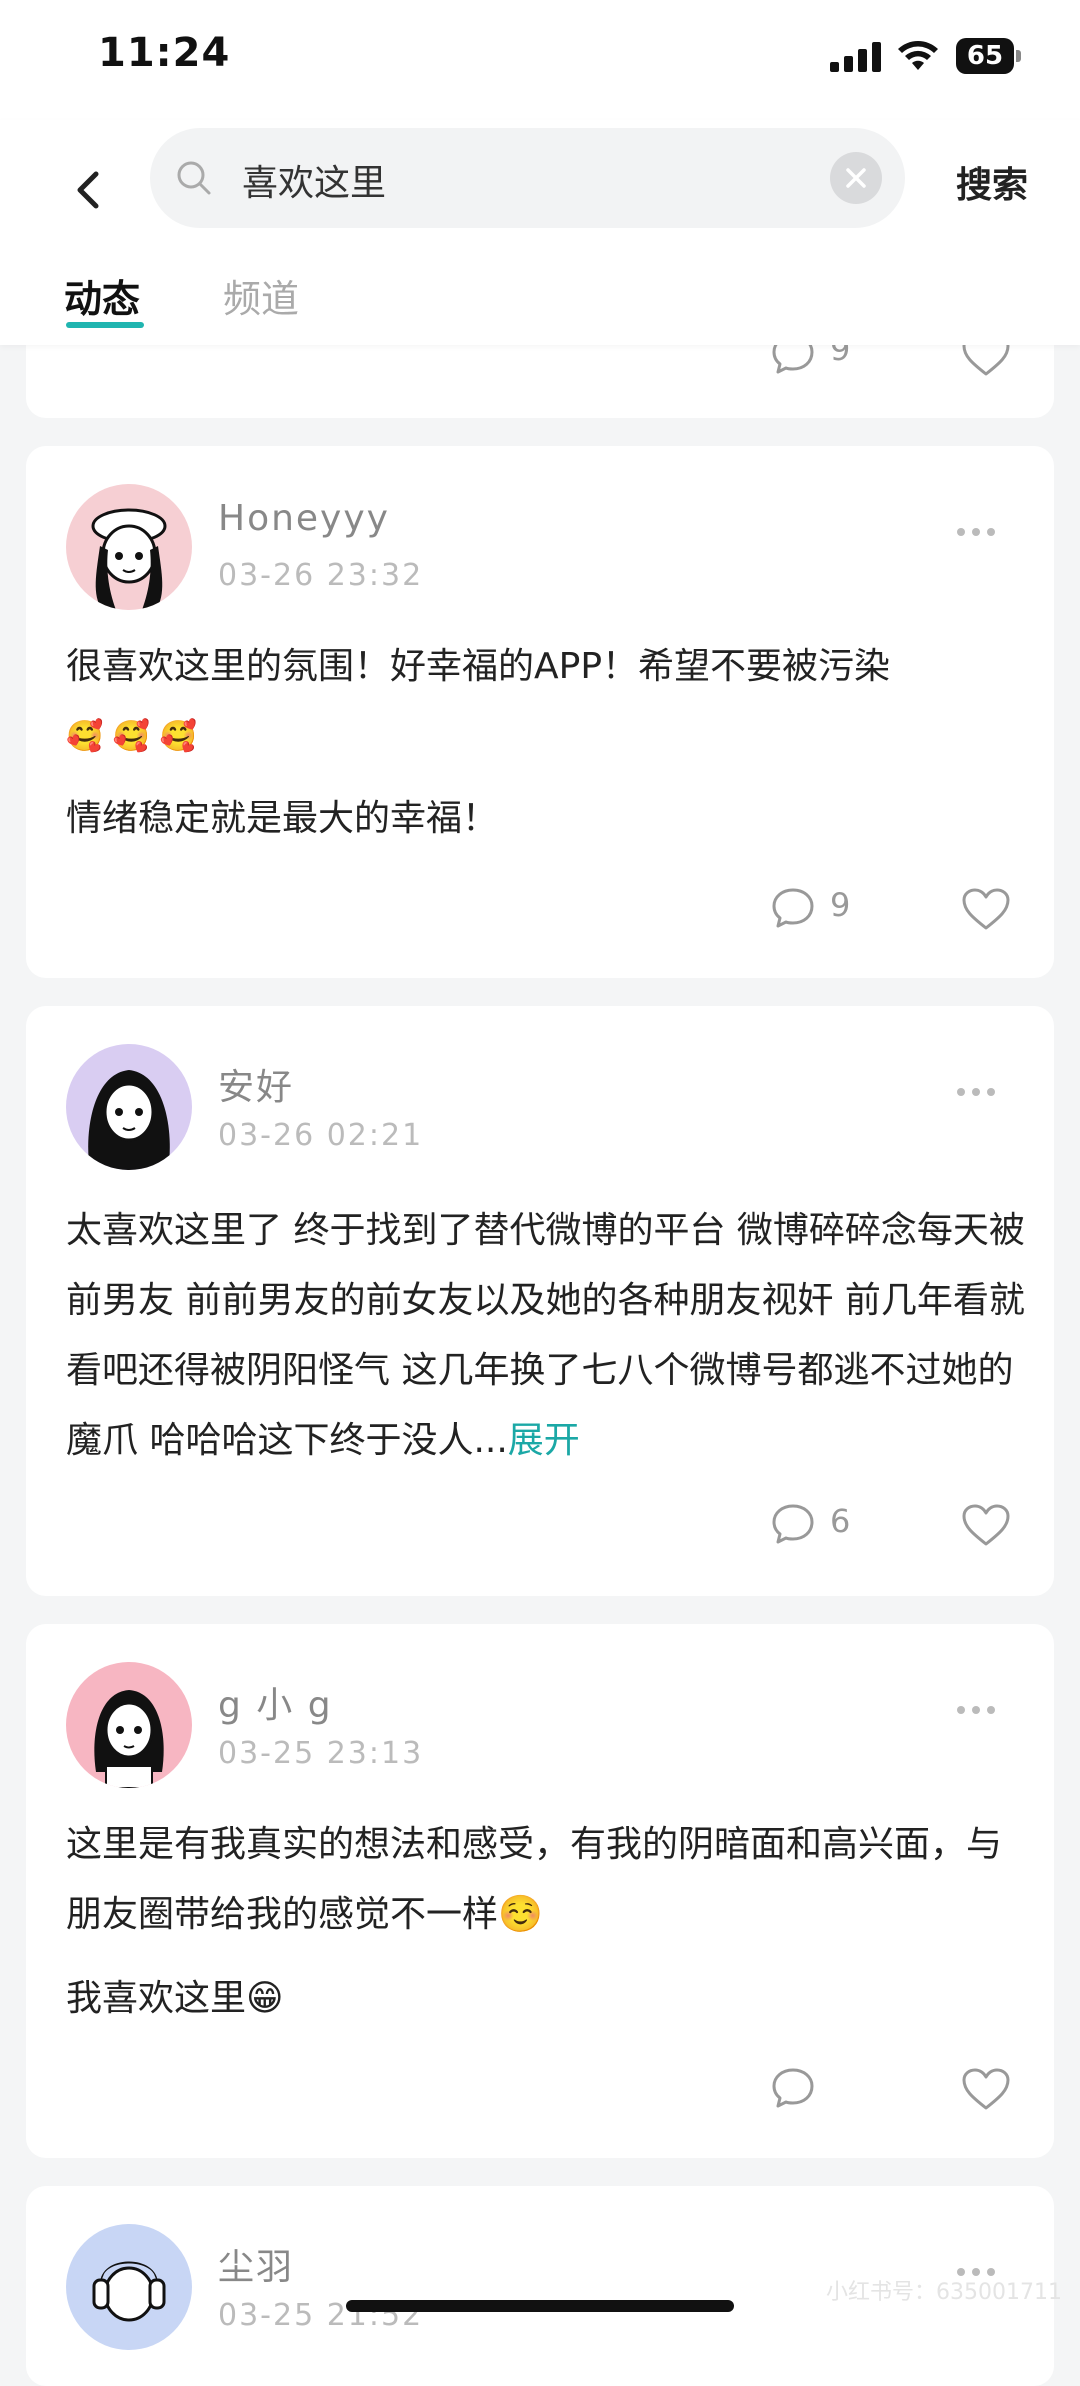 The image size is (1080, 2386). I want to click on post-time: 03-26 02:21, so click(321, 1135).